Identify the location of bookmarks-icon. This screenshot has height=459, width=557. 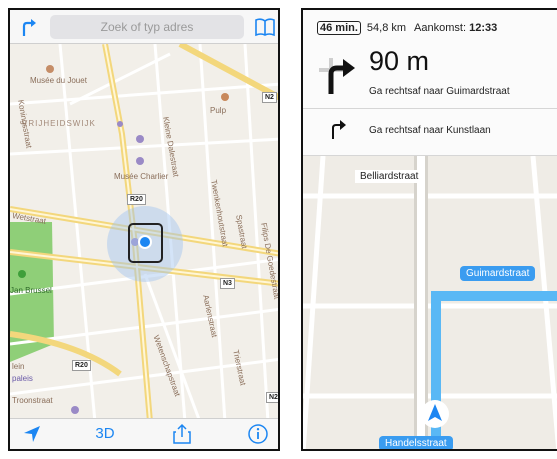
(265, 27).